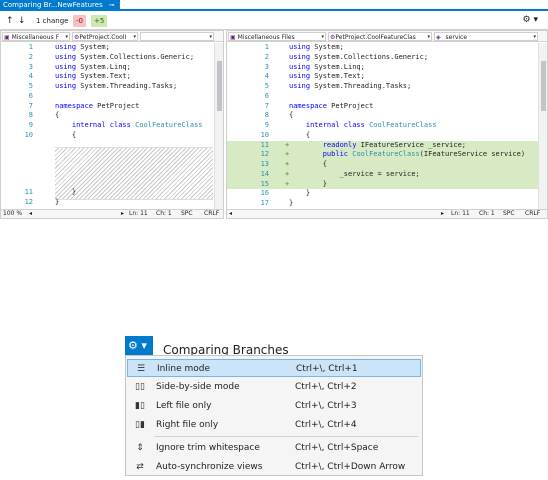 The height and width of the screenshot is (480, 548). I want to click on code-line: 9 internal class CoolFeatureClass, so click(112, 126).